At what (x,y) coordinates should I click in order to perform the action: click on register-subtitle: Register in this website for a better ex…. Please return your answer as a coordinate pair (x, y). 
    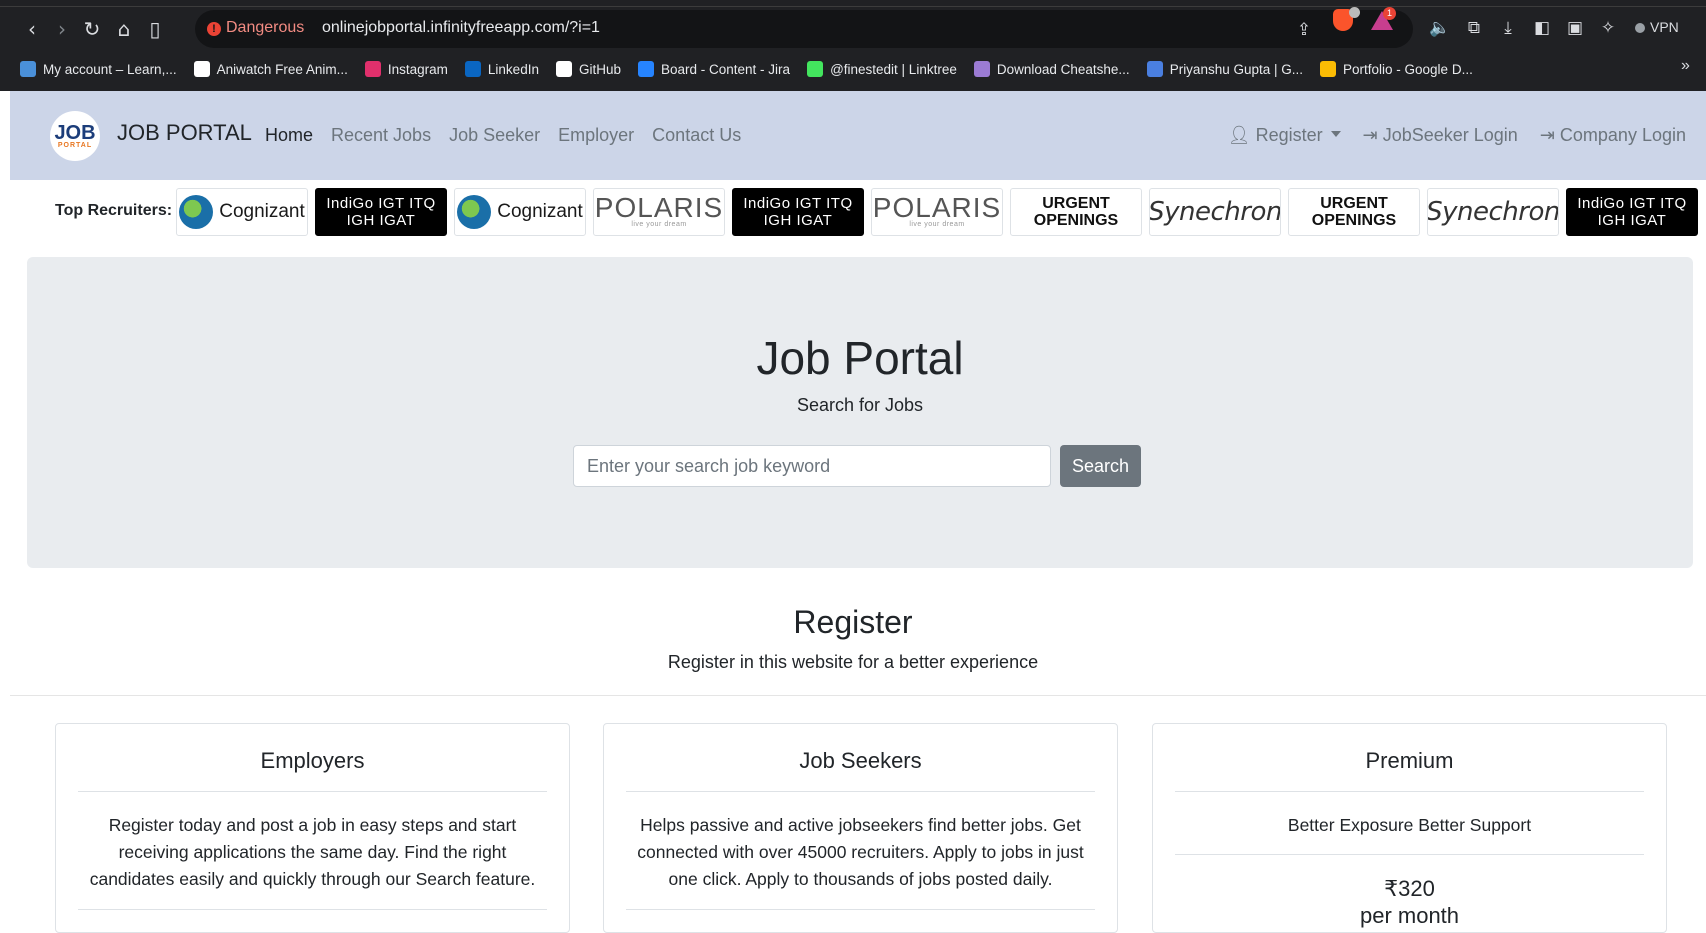
    Looking at the image, I should click on (853, 662).